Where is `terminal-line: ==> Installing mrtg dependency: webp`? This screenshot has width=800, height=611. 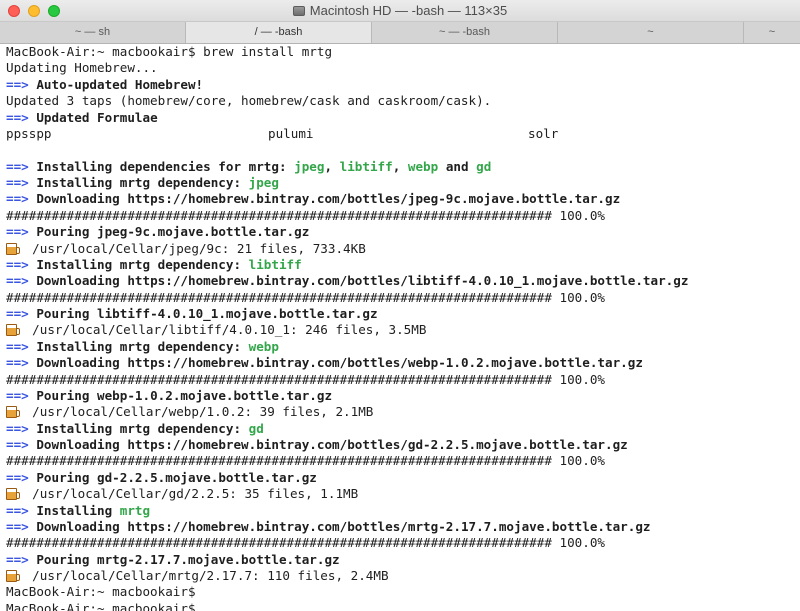 terminal-line: ==> Installing mrtg dependency: webp is located at coordinates (142, 346).